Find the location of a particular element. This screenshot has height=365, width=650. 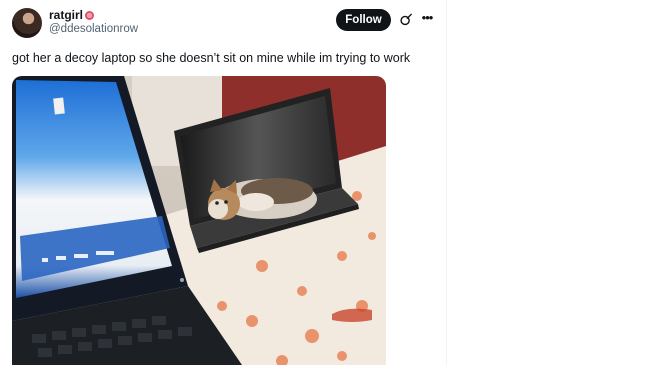

pink-flower-badge-icon is located at coordinates (90, 15).